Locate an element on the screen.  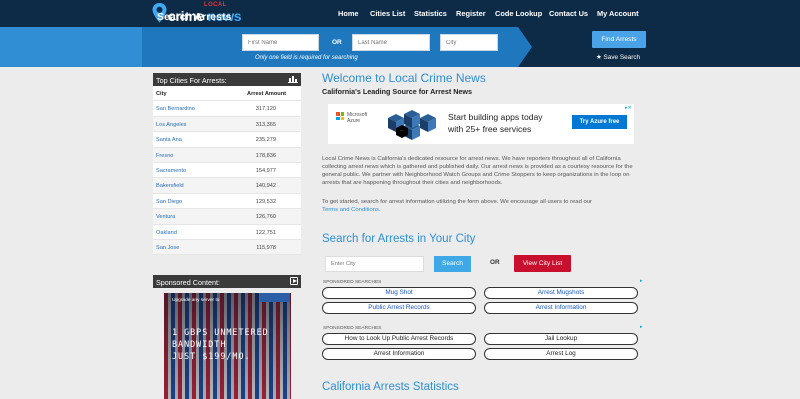
city-link: Los Angeles is located at coordinates (171, 125).